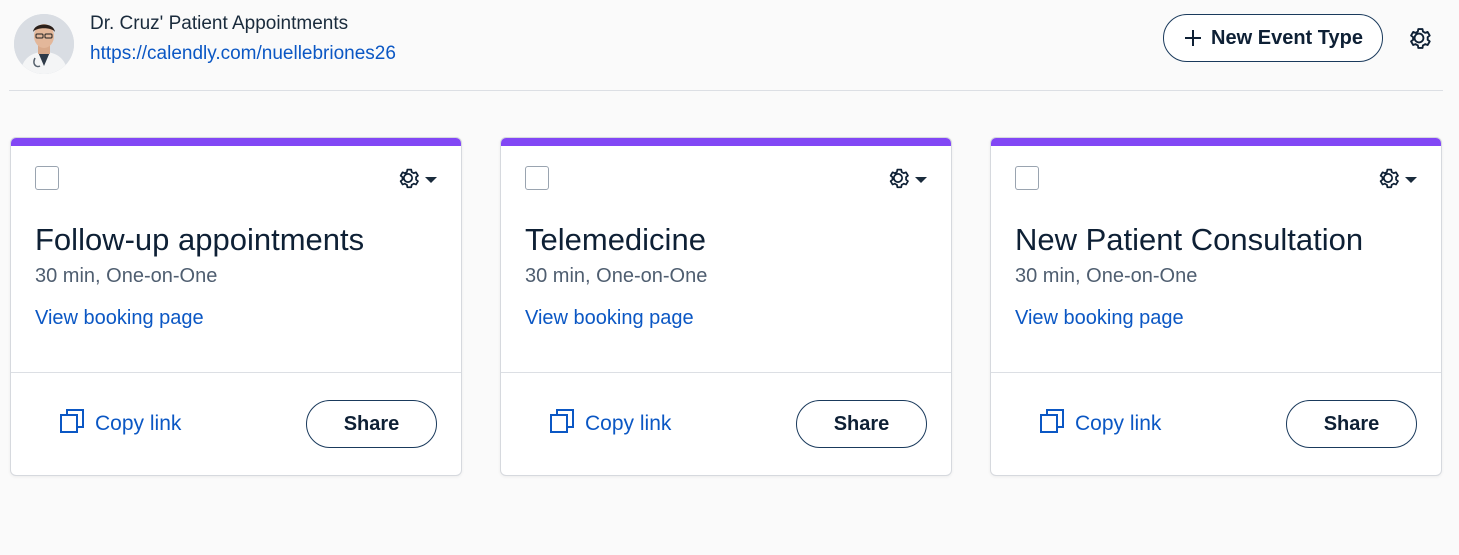 The width and height of the screenshot is (1459, 555). What do you see at coordinates (726, 90) in the screenshot?
I see `header-divider` at bounding box center [726, 90].